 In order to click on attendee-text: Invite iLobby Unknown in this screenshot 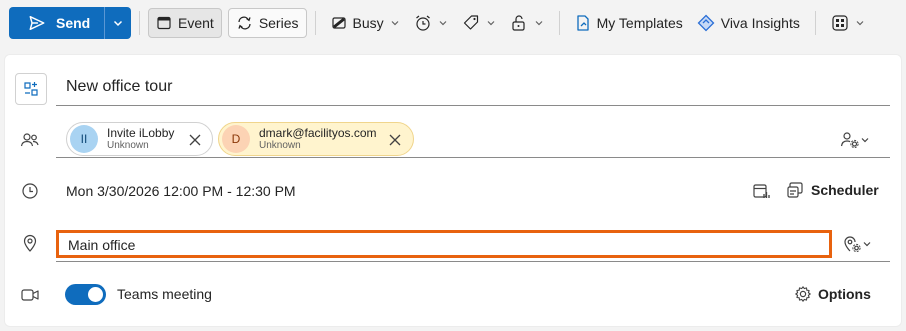, I will do `click(141, 138)`.